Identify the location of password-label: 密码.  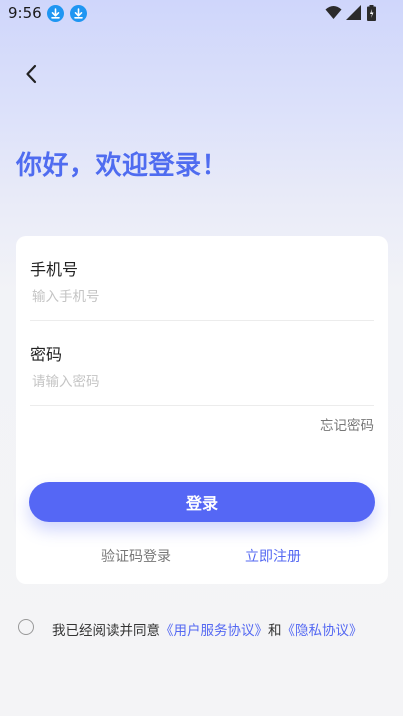
(46, 354).